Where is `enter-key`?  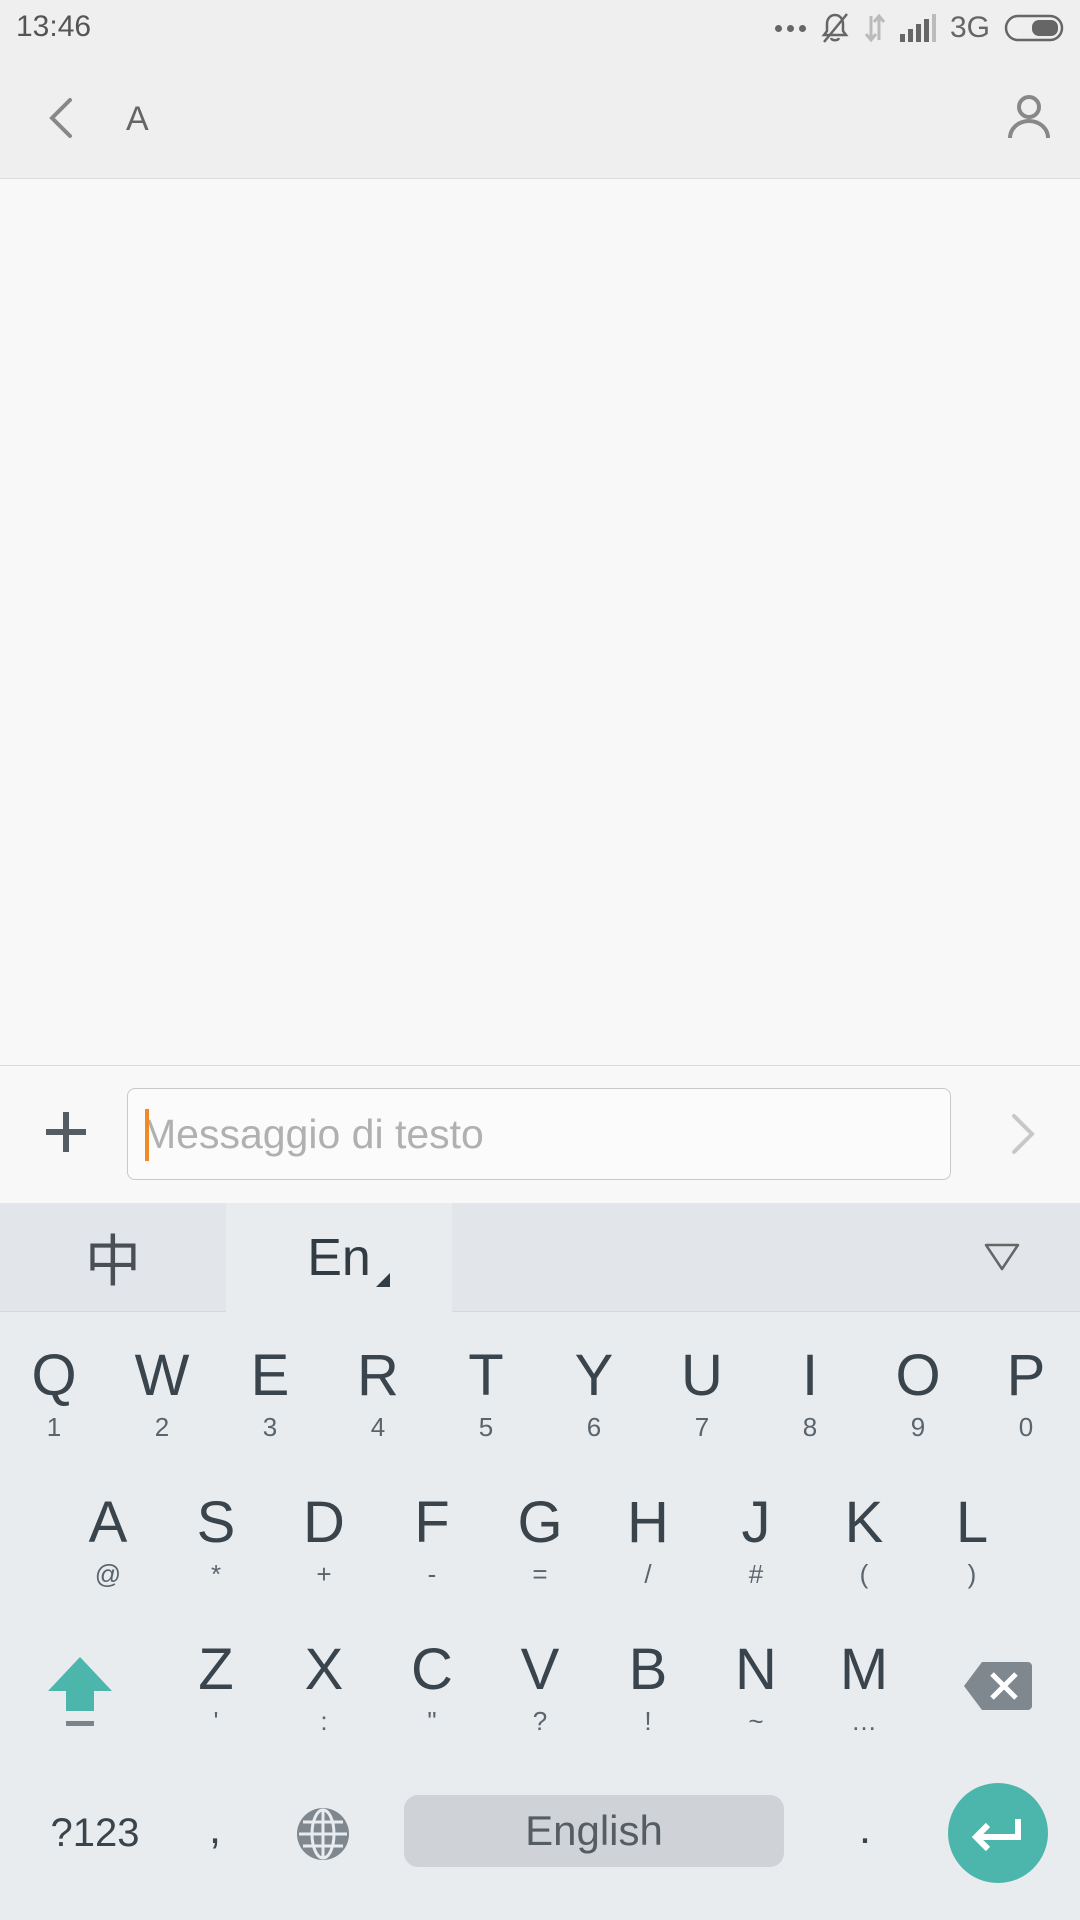
enter-key is located at coordinates (998, 1833).